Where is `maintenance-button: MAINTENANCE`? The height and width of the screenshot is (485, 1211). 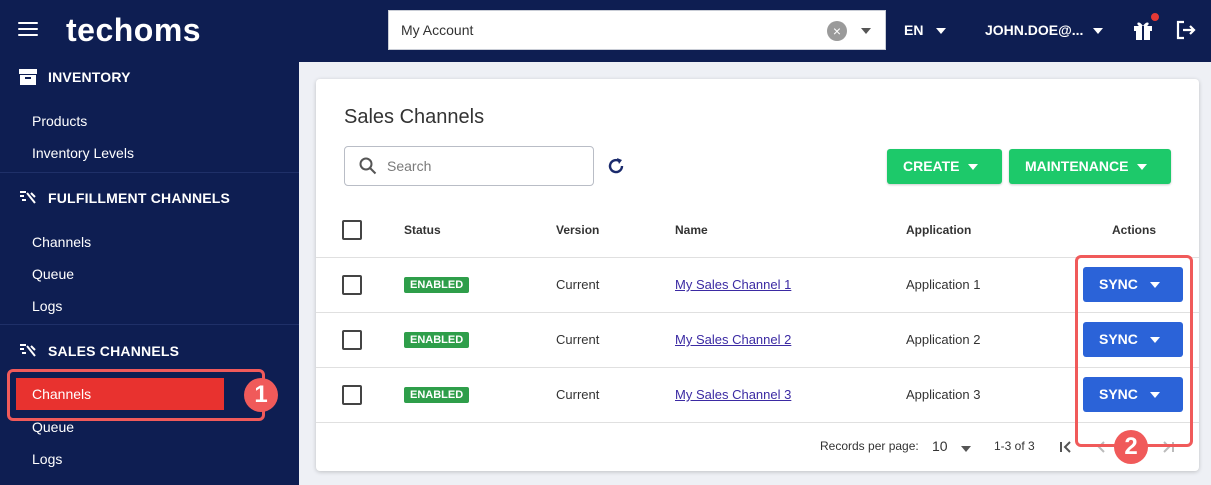 maintenance-button: MAINTENANCE is located at coordinates (1090, 166).